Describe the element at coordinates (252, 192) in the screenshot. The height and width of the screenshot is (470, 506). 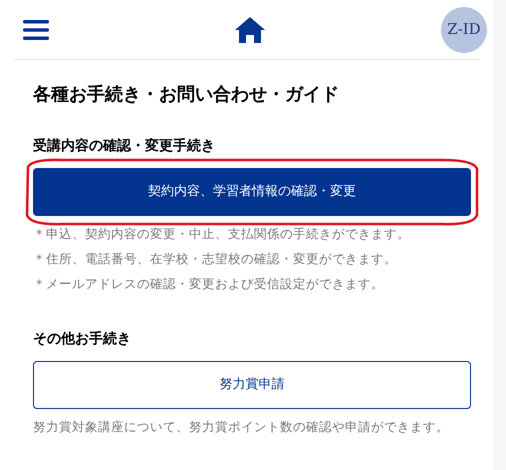
I see `action-button: 契約内容、学習者情報の確認・変更` at that location.